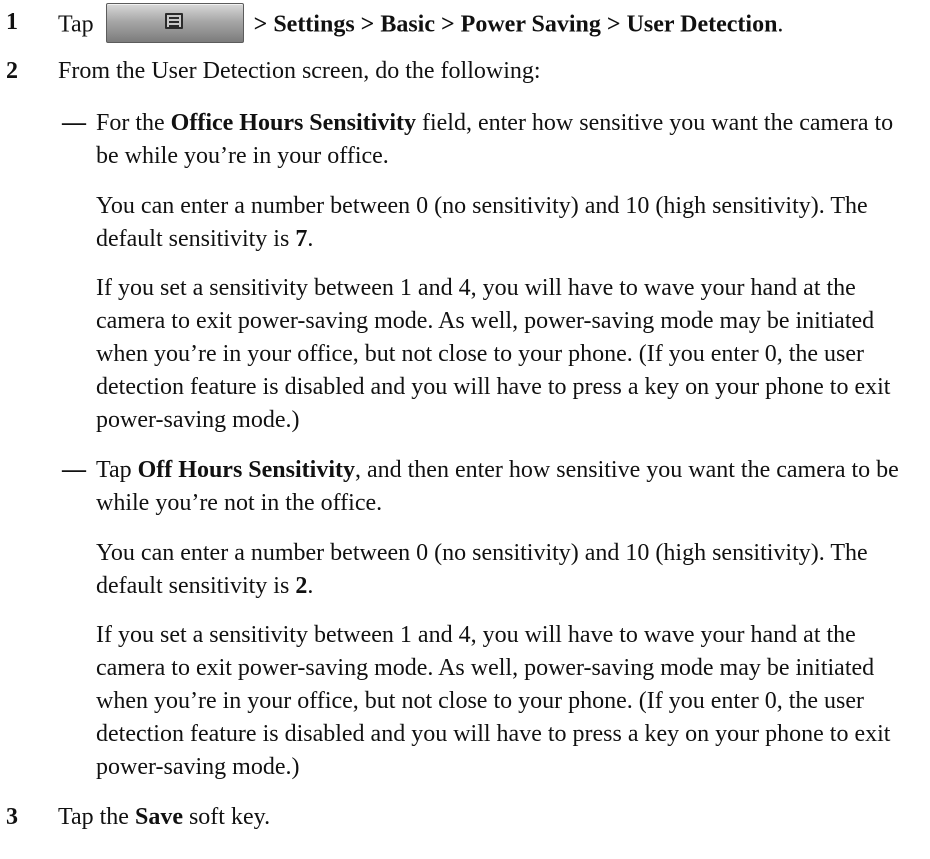  I want to click on office-hours-default-value: 7, so click(301, 239).